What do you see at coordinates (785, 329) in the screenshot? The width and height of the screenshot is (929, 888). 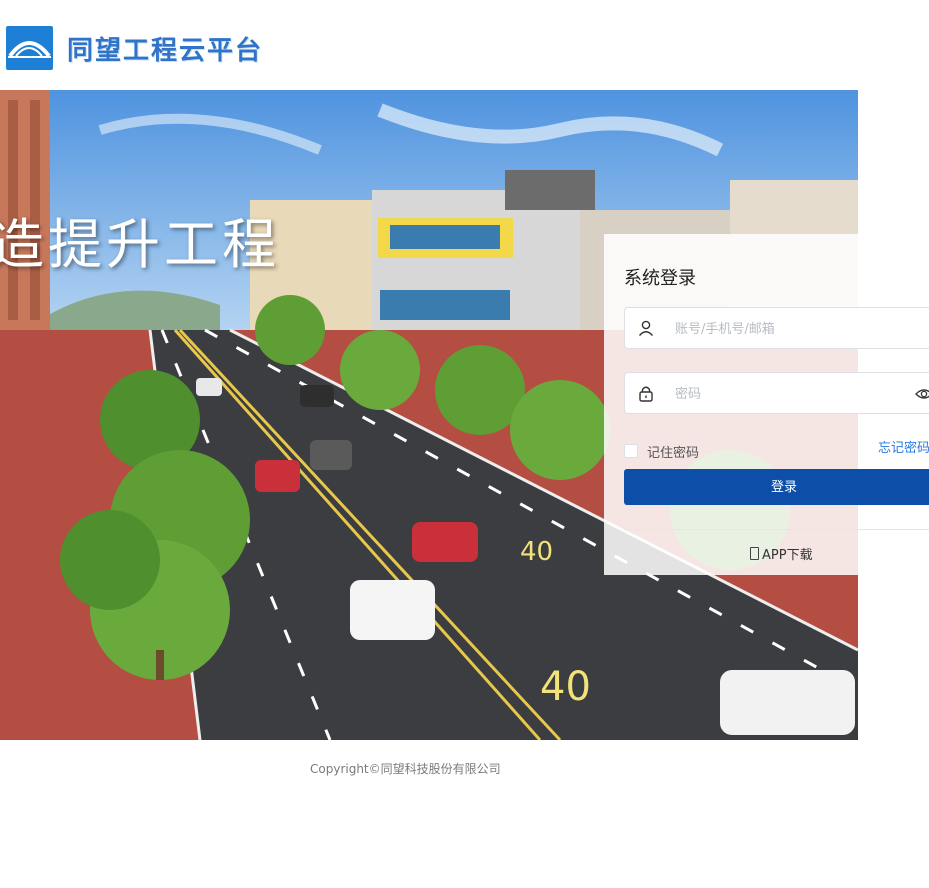 I see `account-input` at bounding box center [785, 329].